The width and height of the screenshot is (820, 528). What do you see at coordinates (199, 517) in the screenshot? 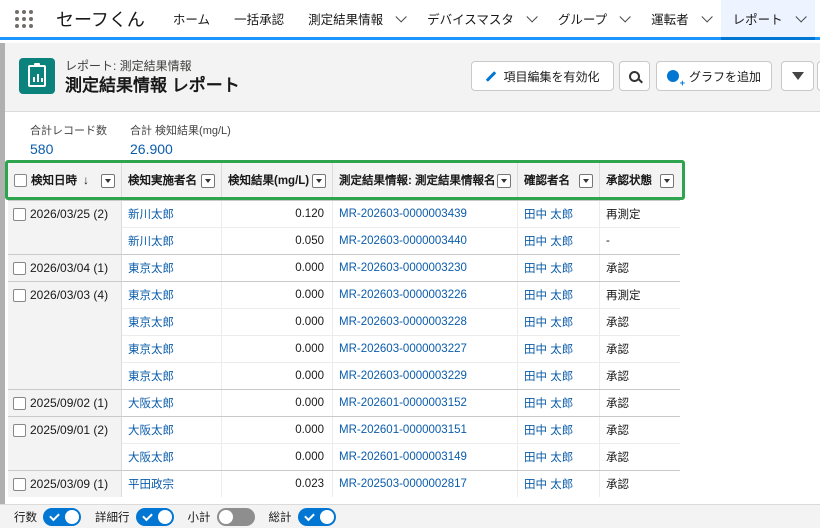
I see `toggle-label: 小計` at bounding box center [199, 517].